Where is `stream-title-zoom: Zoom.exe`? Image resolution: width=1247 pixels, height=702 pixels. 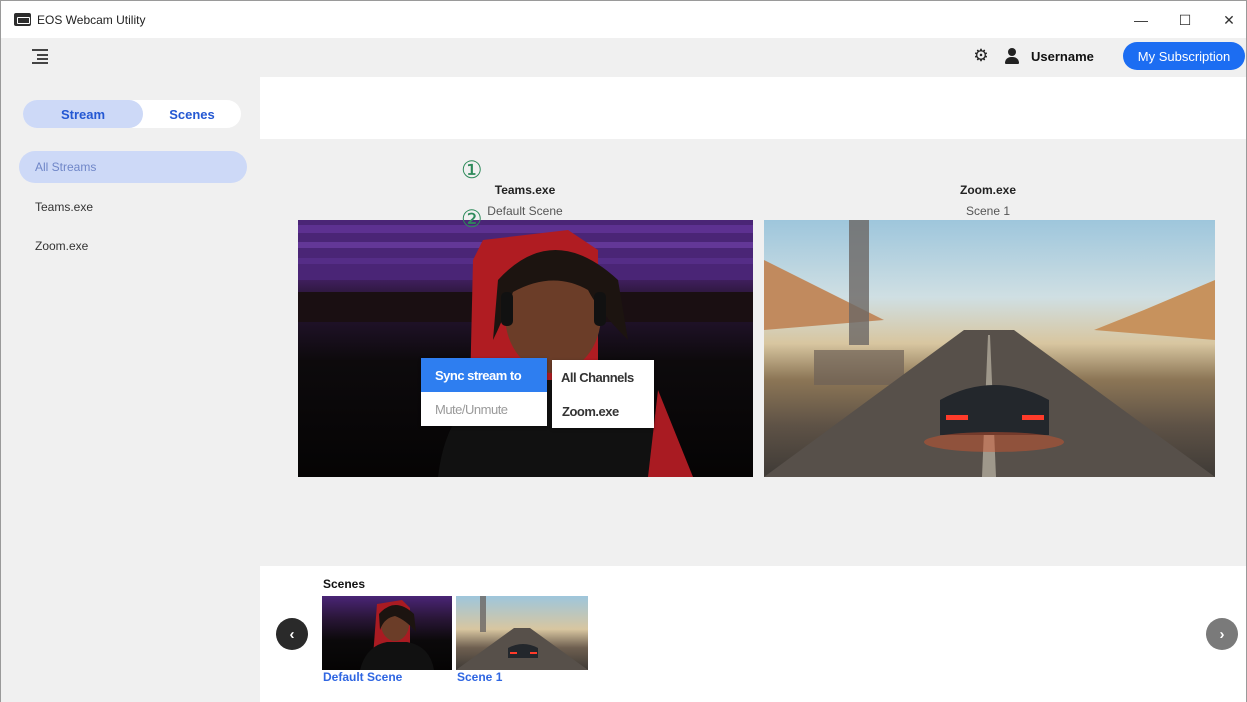
stream-title-zoom: Zoom.exe is located at coordinates (987, 190).